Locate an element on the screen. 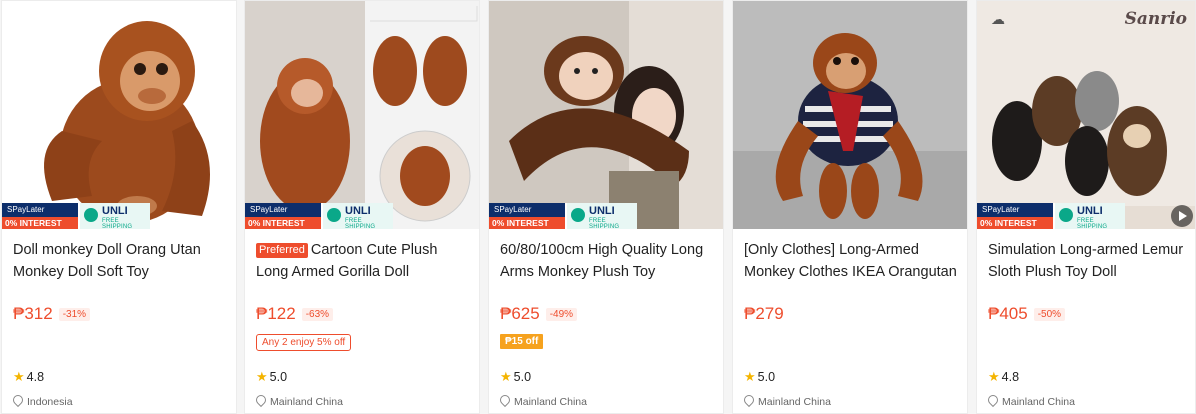 This screenshot has width=1196, height=414. price: ₱279 is located at coordinates (764, 313).